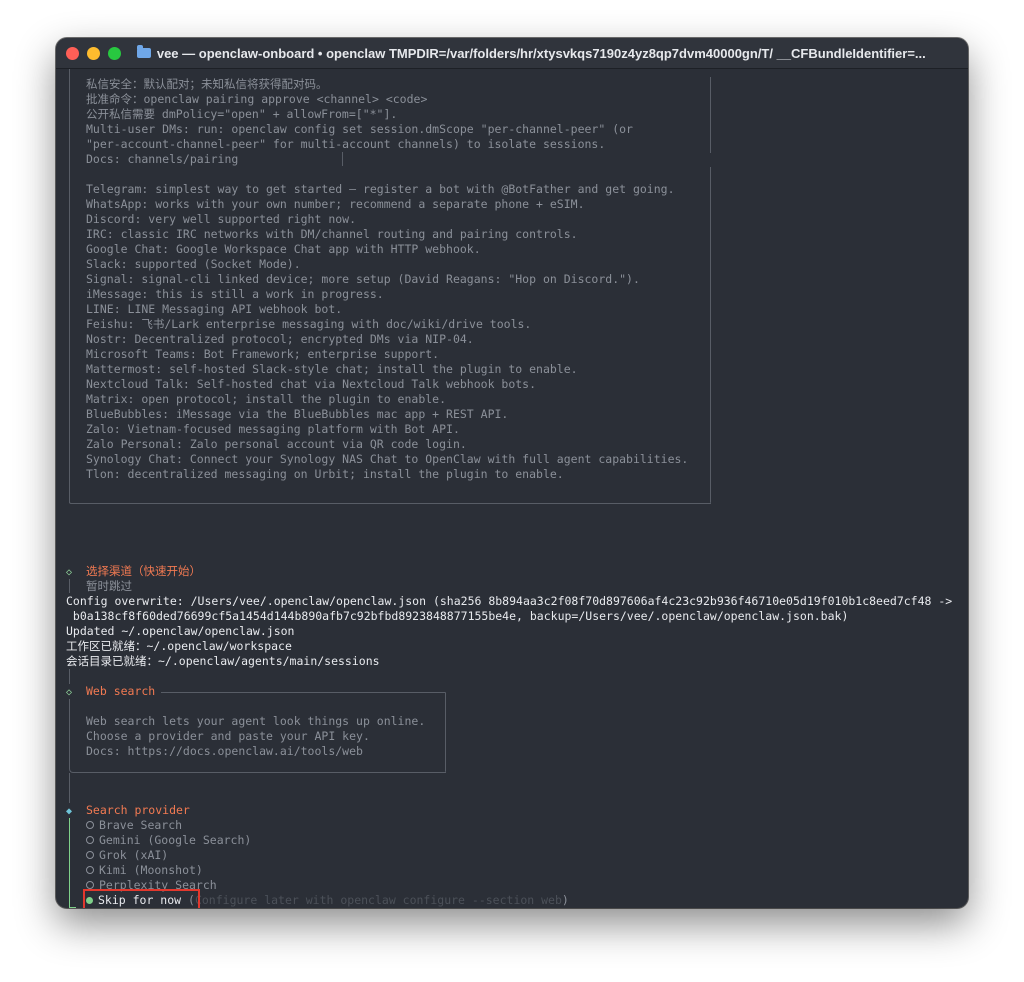 The height and width of the screenshot is (982, 1024). What do you see at coordinates (390, 503) in the screenshot?
I see `box-bottom-border` at bounding box center [390, 503].